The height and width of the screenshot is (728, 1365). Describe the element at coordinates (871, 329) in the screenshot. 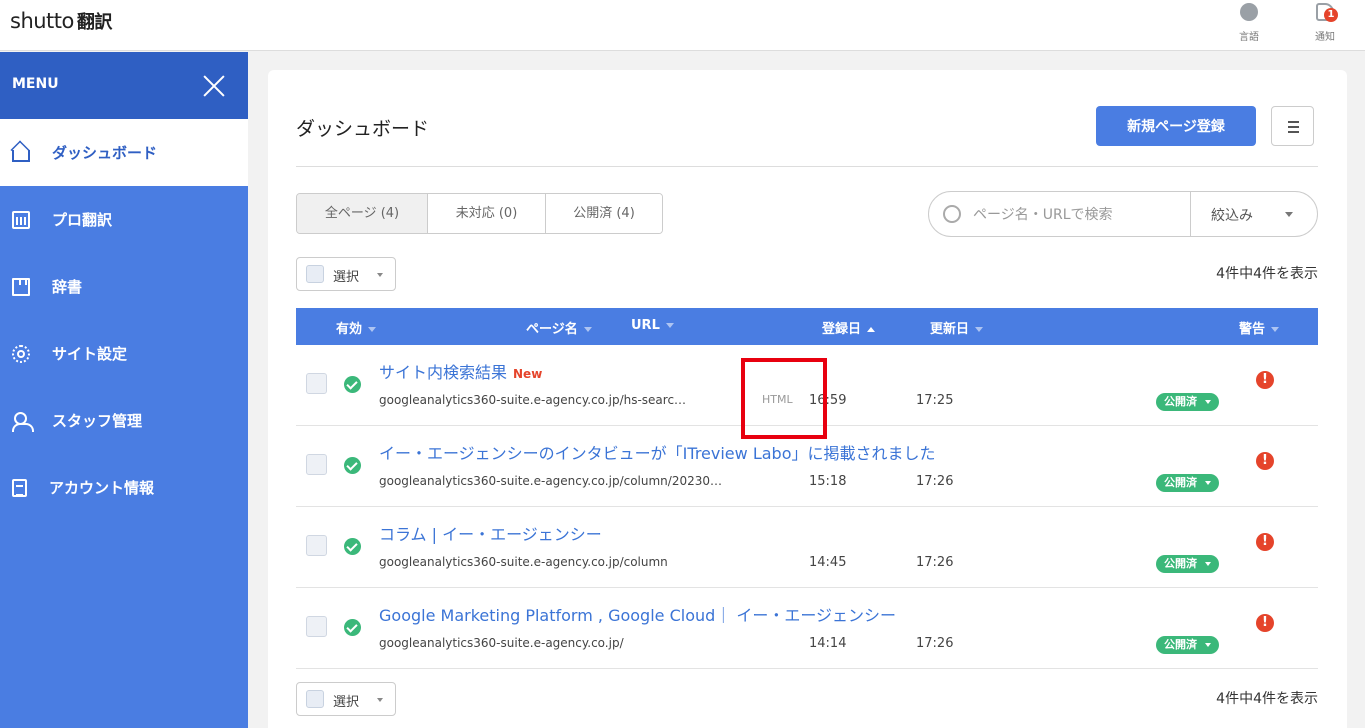

I see `sort-ascending-icon` at that location.